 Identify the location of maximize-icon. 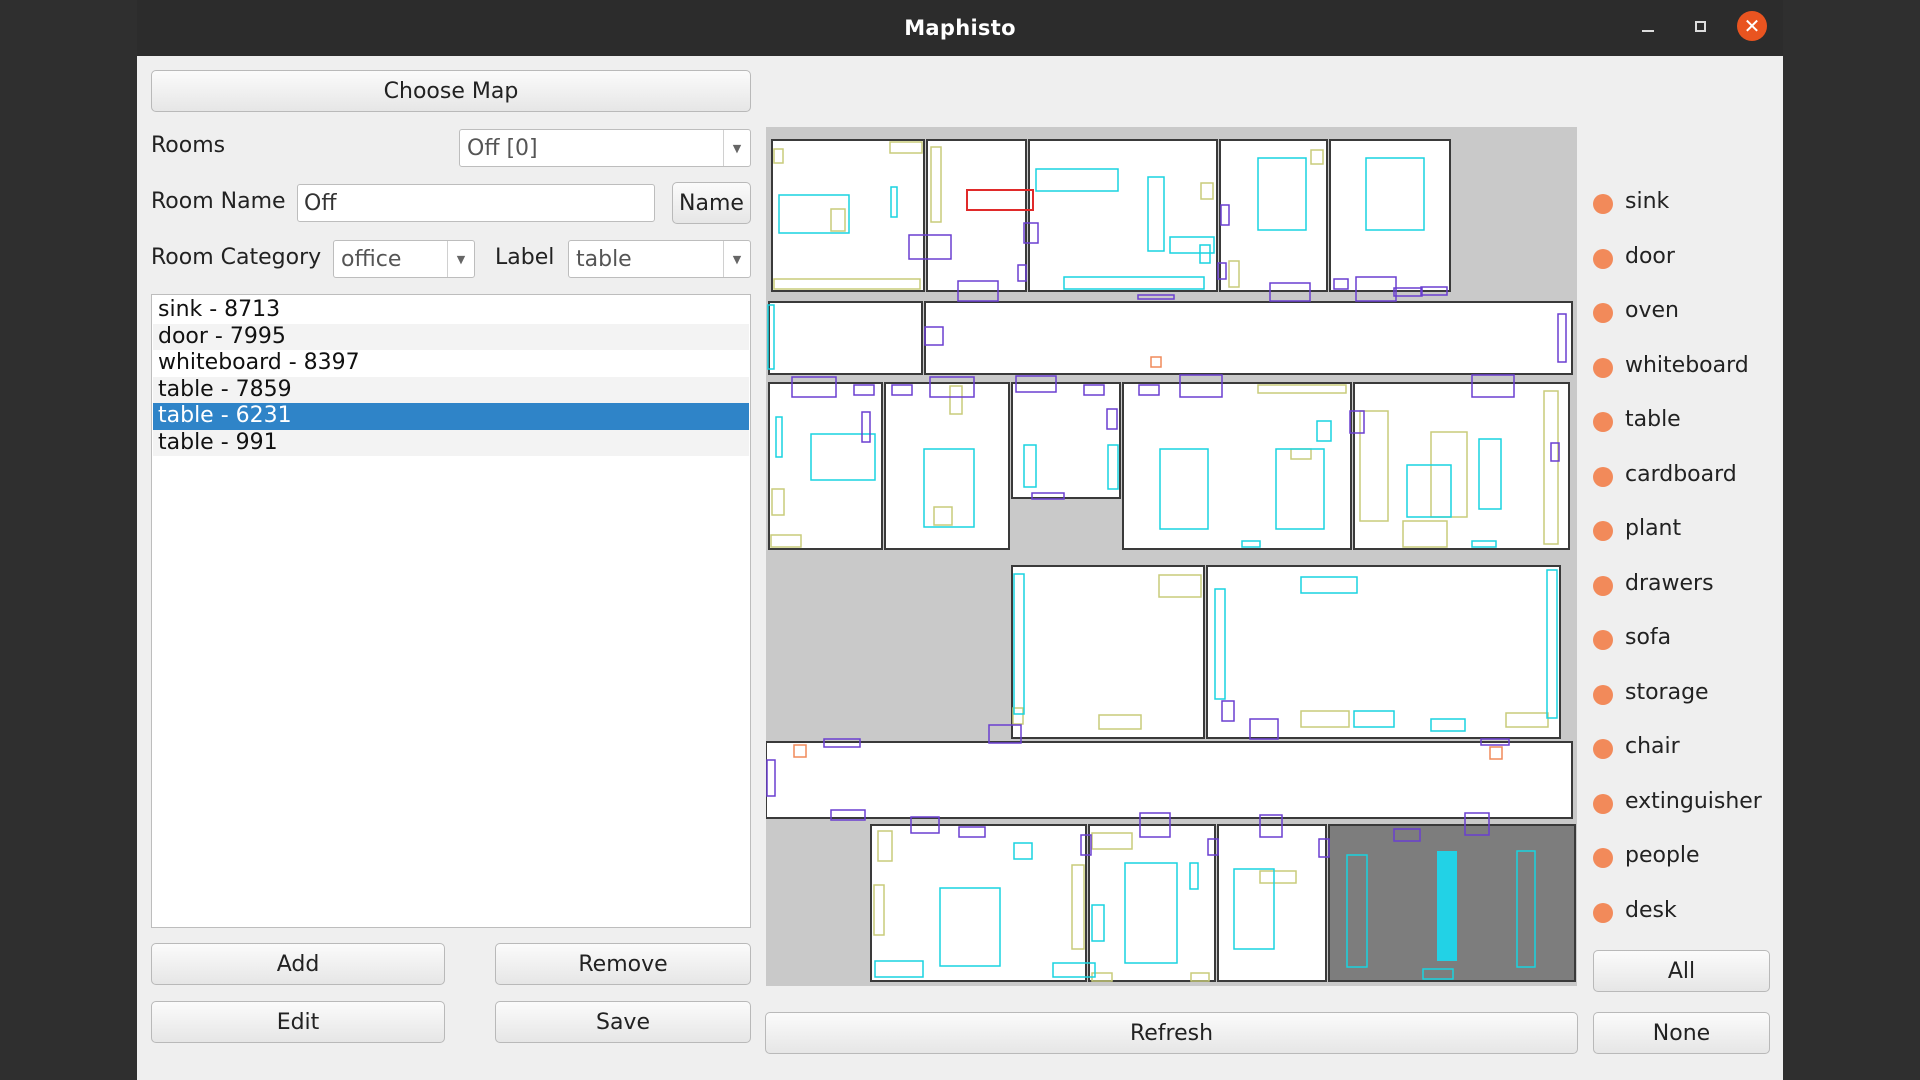
(1701, 28).